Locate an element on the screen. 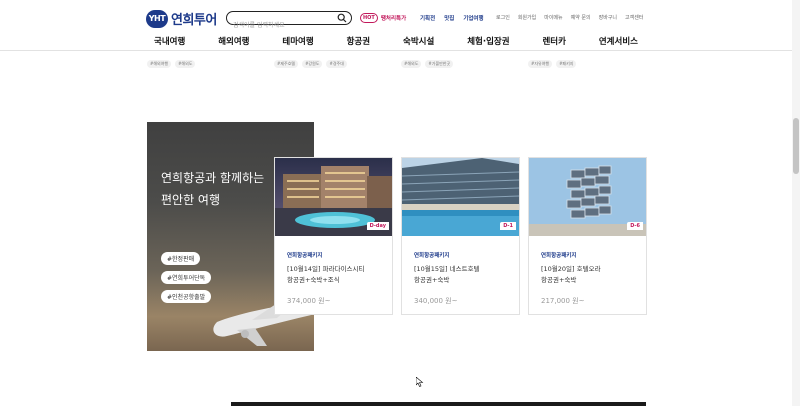 The width and height of the screenshot is (800, 406). d-day-badge: D-day is located at coordinates (377, 226).